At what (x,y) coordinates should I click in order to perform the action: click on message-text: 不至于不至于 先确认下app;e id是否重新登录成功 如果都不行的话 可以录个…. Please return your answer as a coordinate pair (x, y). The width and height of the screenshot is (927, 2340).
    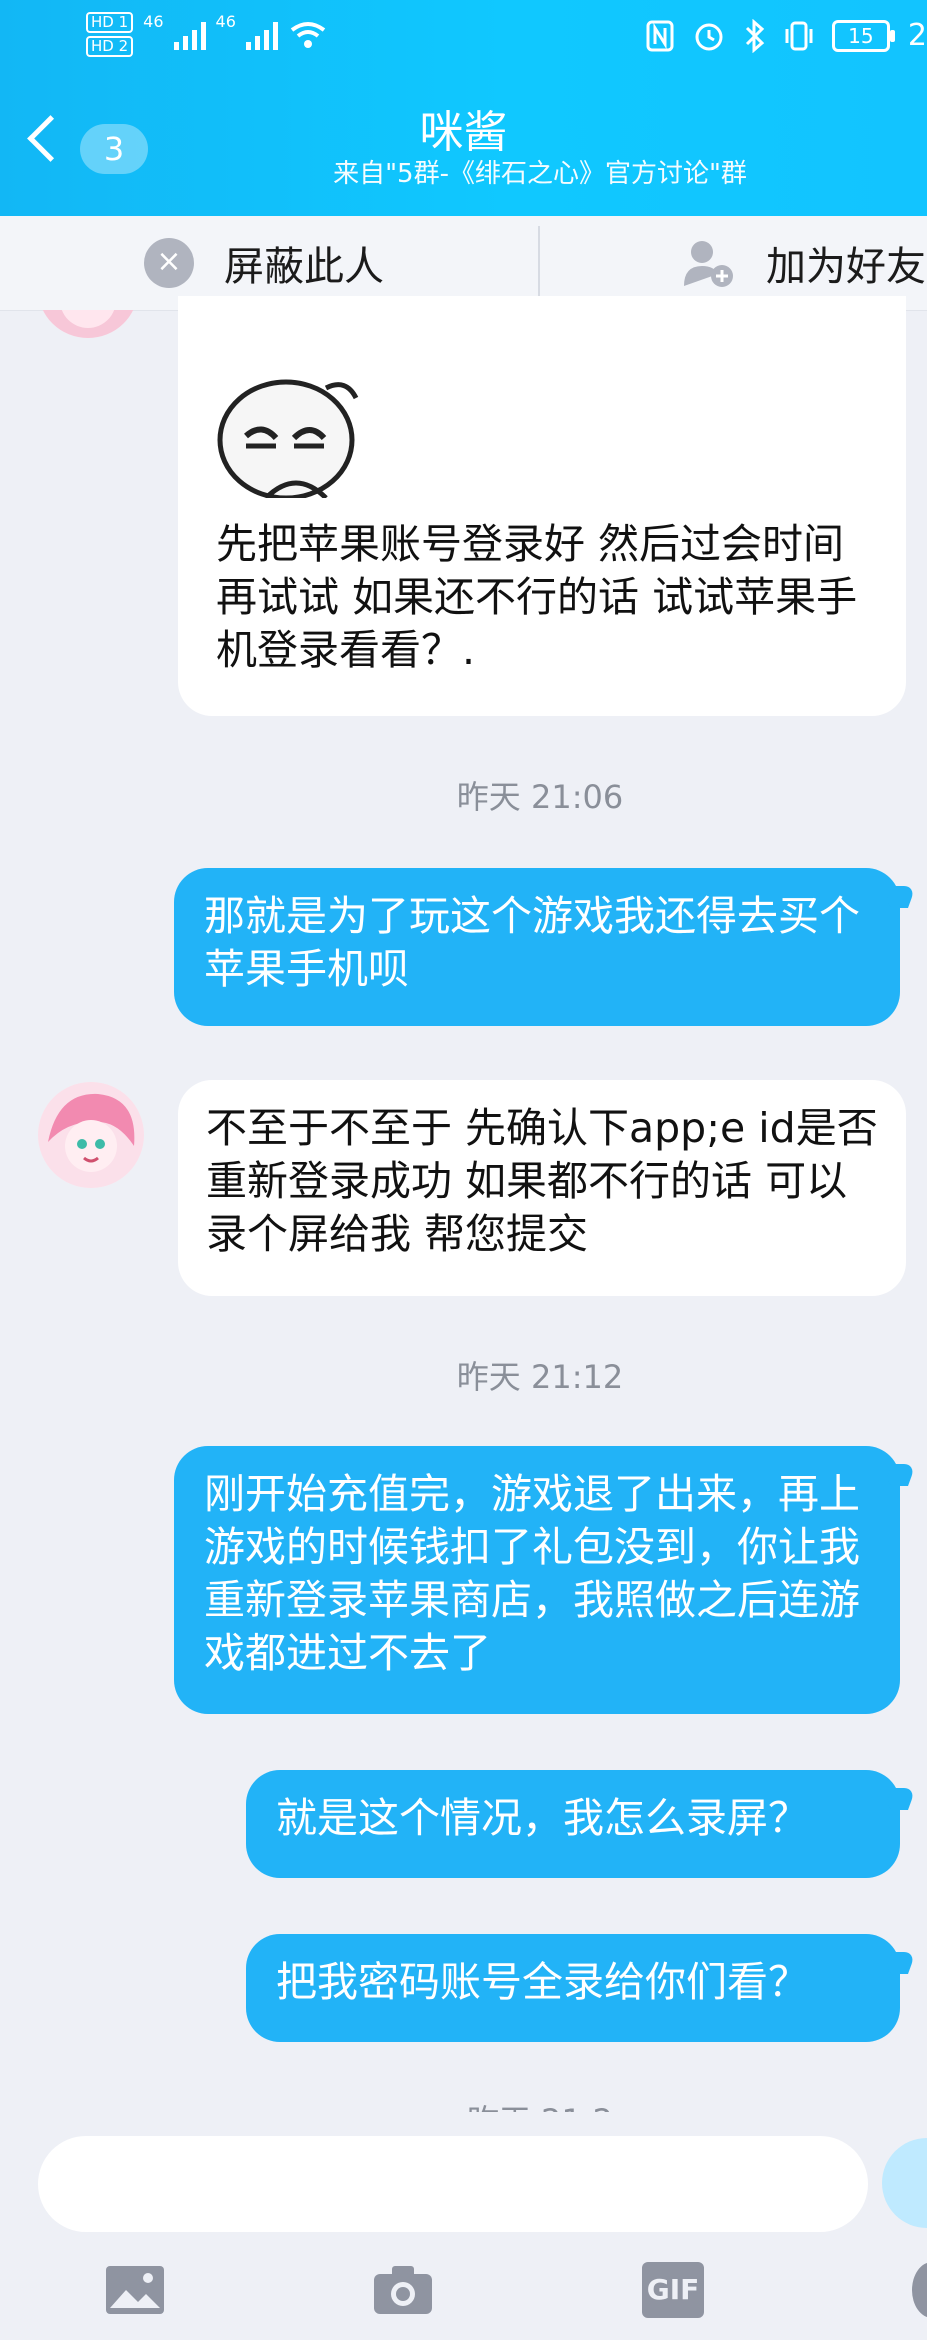
    Looking at the image, I should click on (542, 1181).